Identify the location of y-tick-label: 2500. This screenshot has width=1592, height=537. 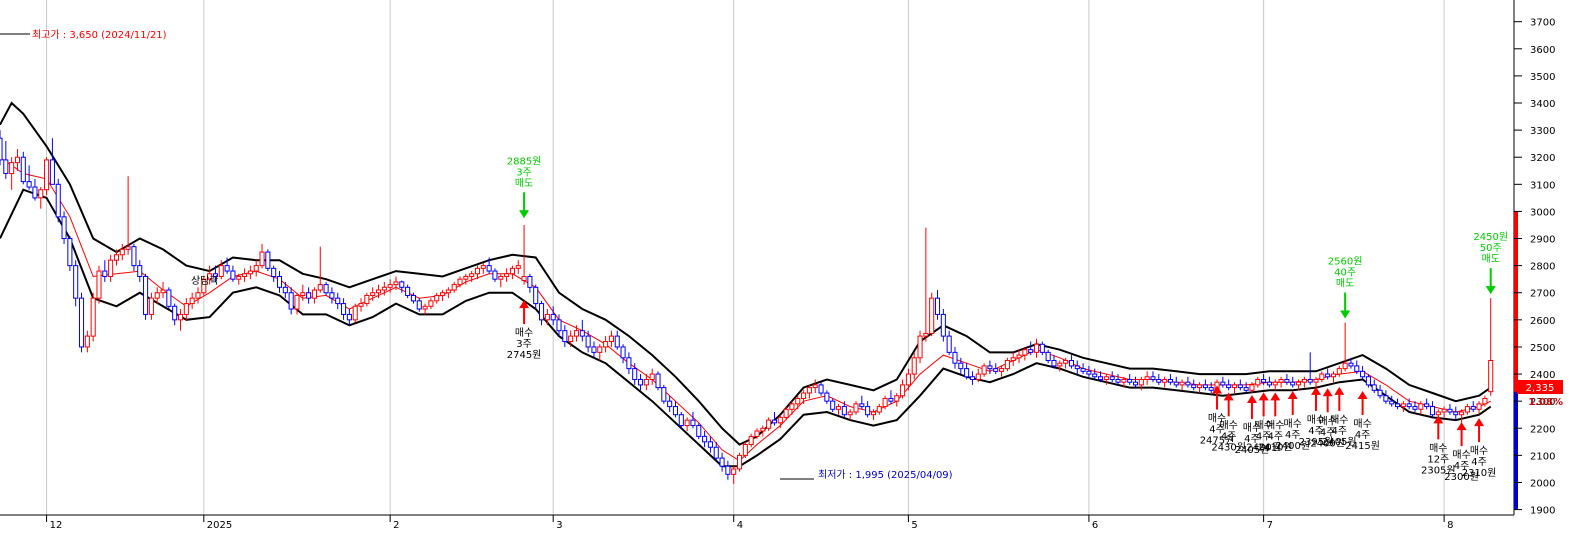
(1542, 348).